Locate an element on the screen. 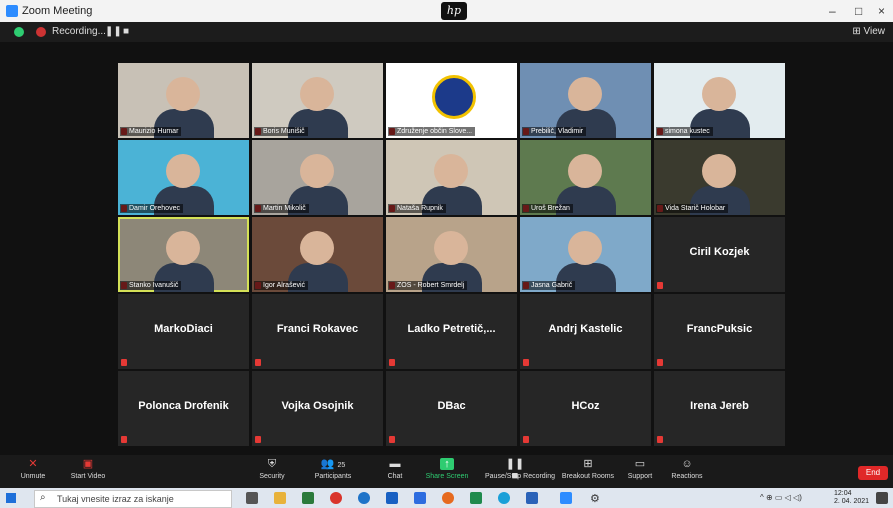 The image size is (893, 508). zoom-app-icon is located at coordinates (12, 11).